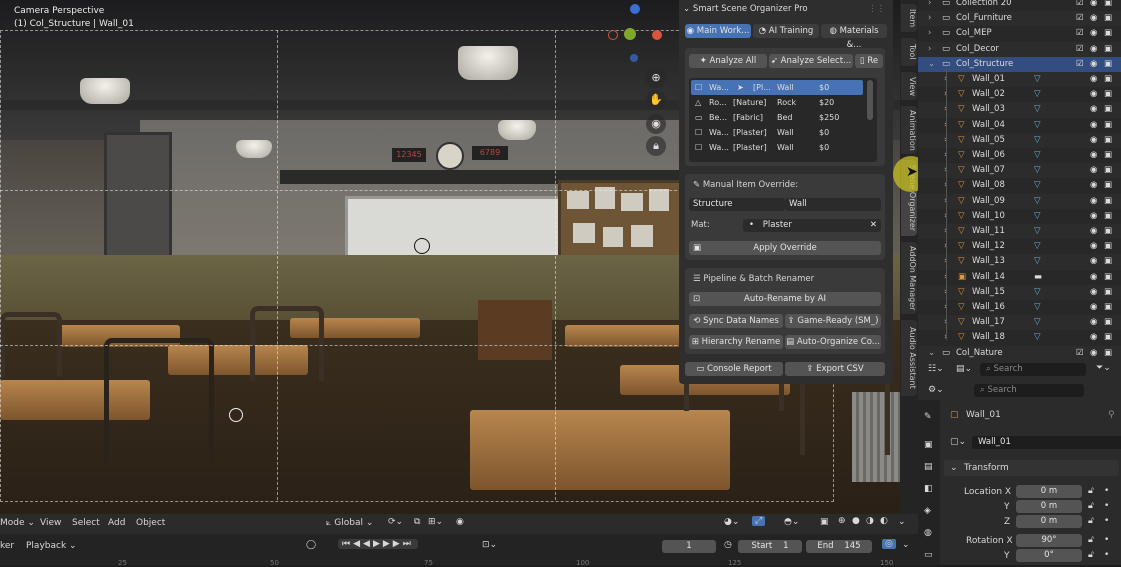  I want to click on visibility-icon: ◕⌄, so click(731, 522).